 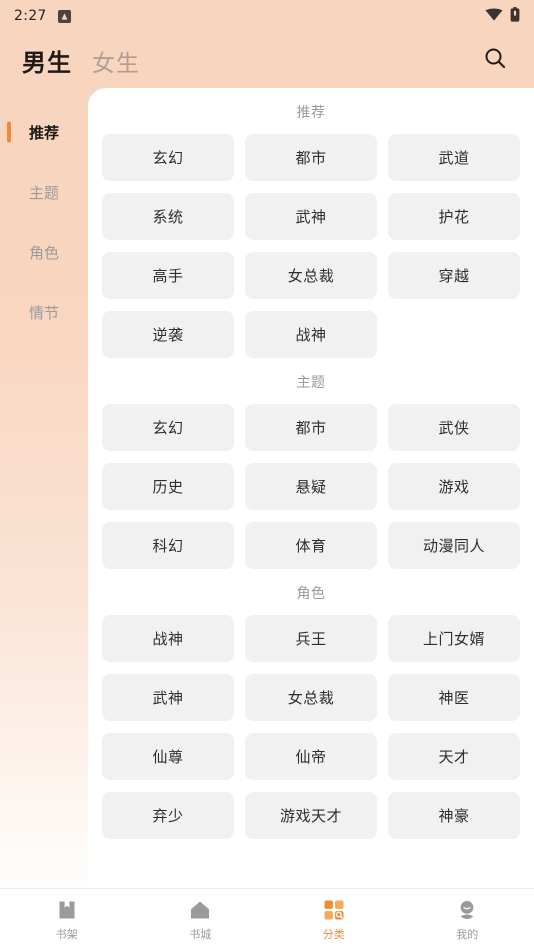 What do you see at coordinates (311, 756) in the screenshot?
I see `tag-chip: 仙帝` at bounding box center [311, 756].